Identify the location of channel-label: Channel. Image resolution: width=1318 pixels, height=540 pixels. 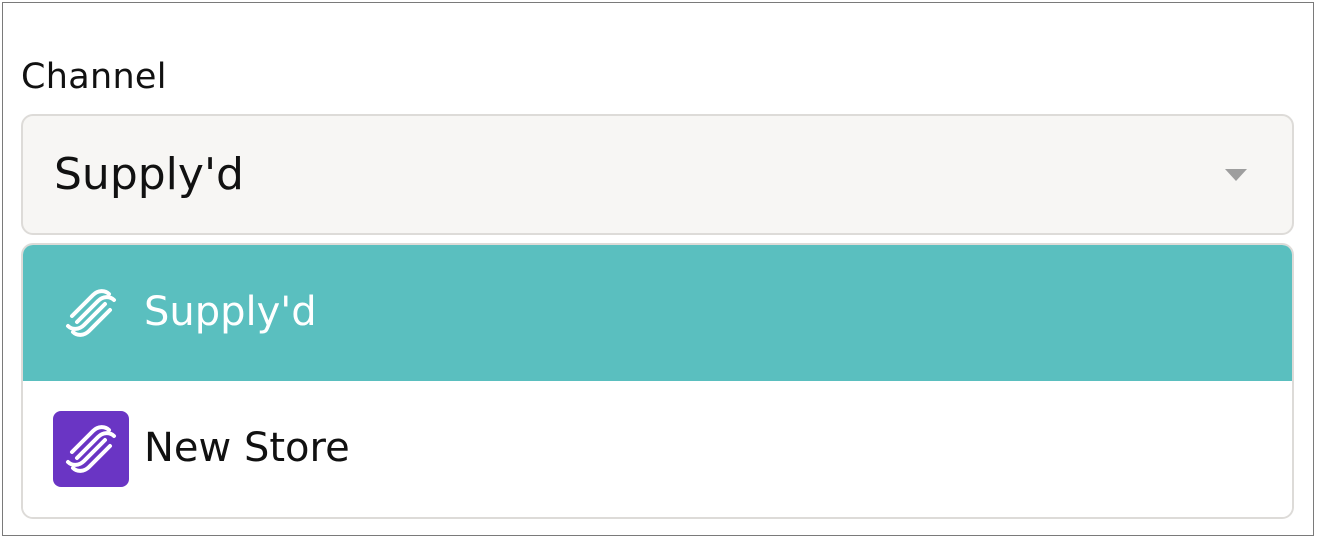
(94, 77).